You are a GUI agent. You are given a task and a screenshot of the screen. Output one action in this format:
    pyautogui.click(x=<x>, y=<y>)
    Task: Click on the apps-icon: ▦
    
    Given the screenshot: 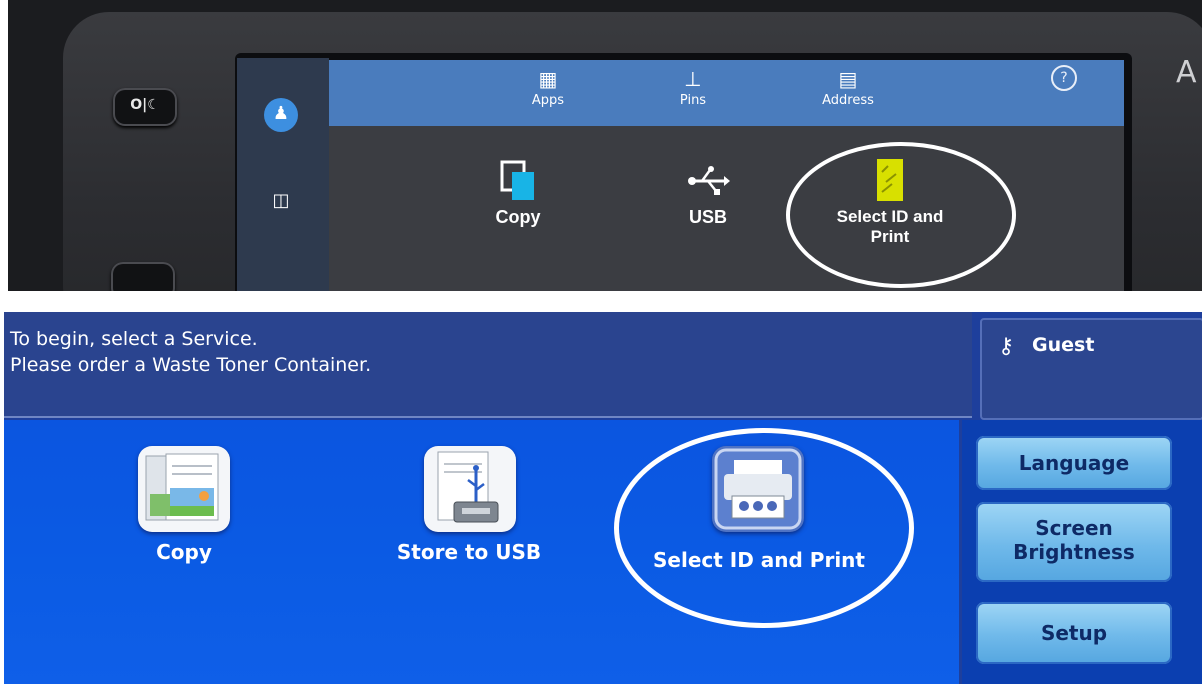 What is the action you would take?
    pyautogui.click(x=548, y=79)
    